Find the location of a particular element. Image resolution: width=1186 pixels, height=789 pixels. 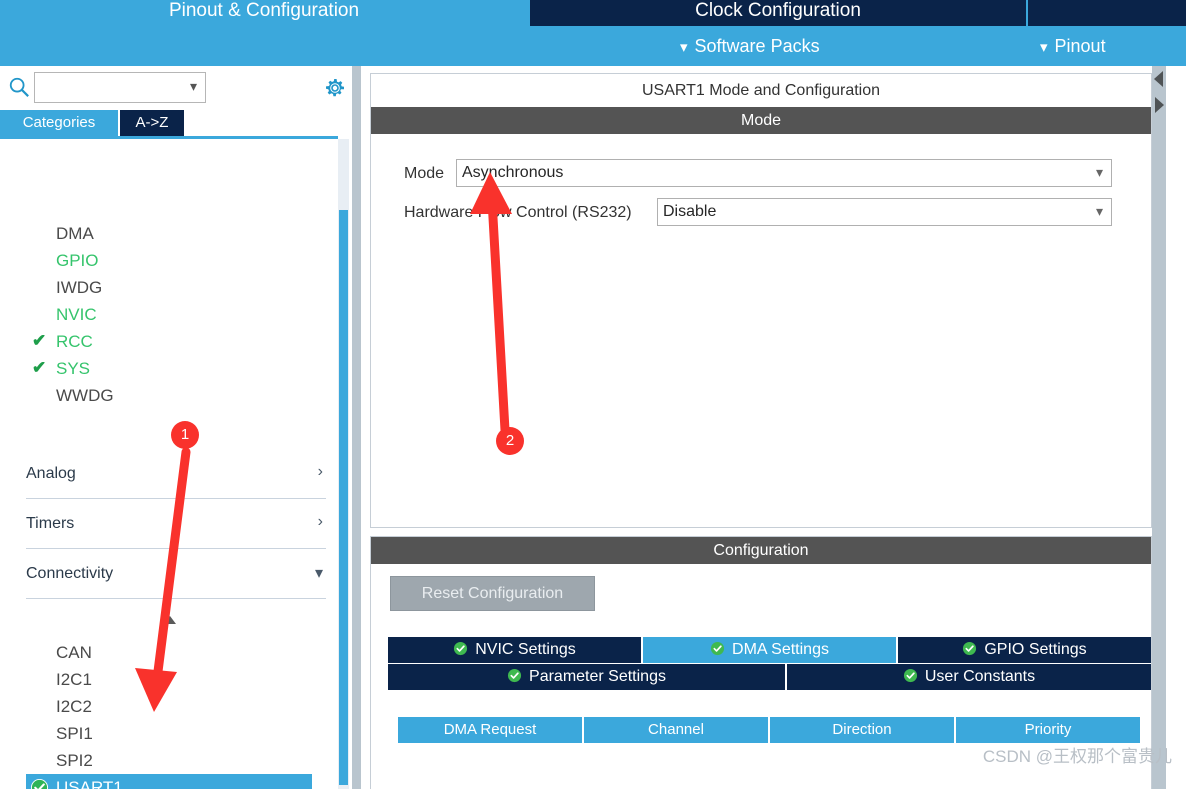

sidebar-item-spi1: SPI1 is located at coordinates (169, 733).